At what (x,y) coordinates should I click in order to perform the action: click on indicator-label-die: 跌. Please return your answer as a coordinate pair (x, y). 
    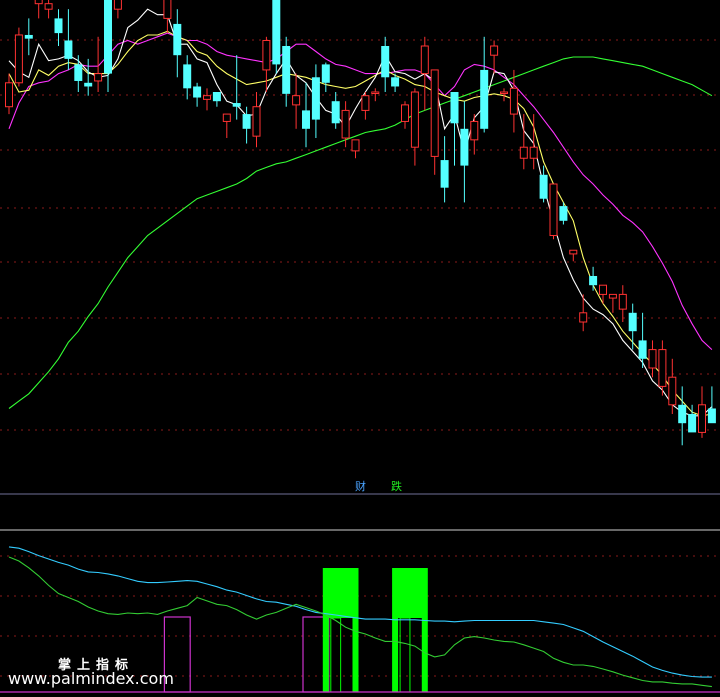
    Looking at the image, I should click on (396, 486).